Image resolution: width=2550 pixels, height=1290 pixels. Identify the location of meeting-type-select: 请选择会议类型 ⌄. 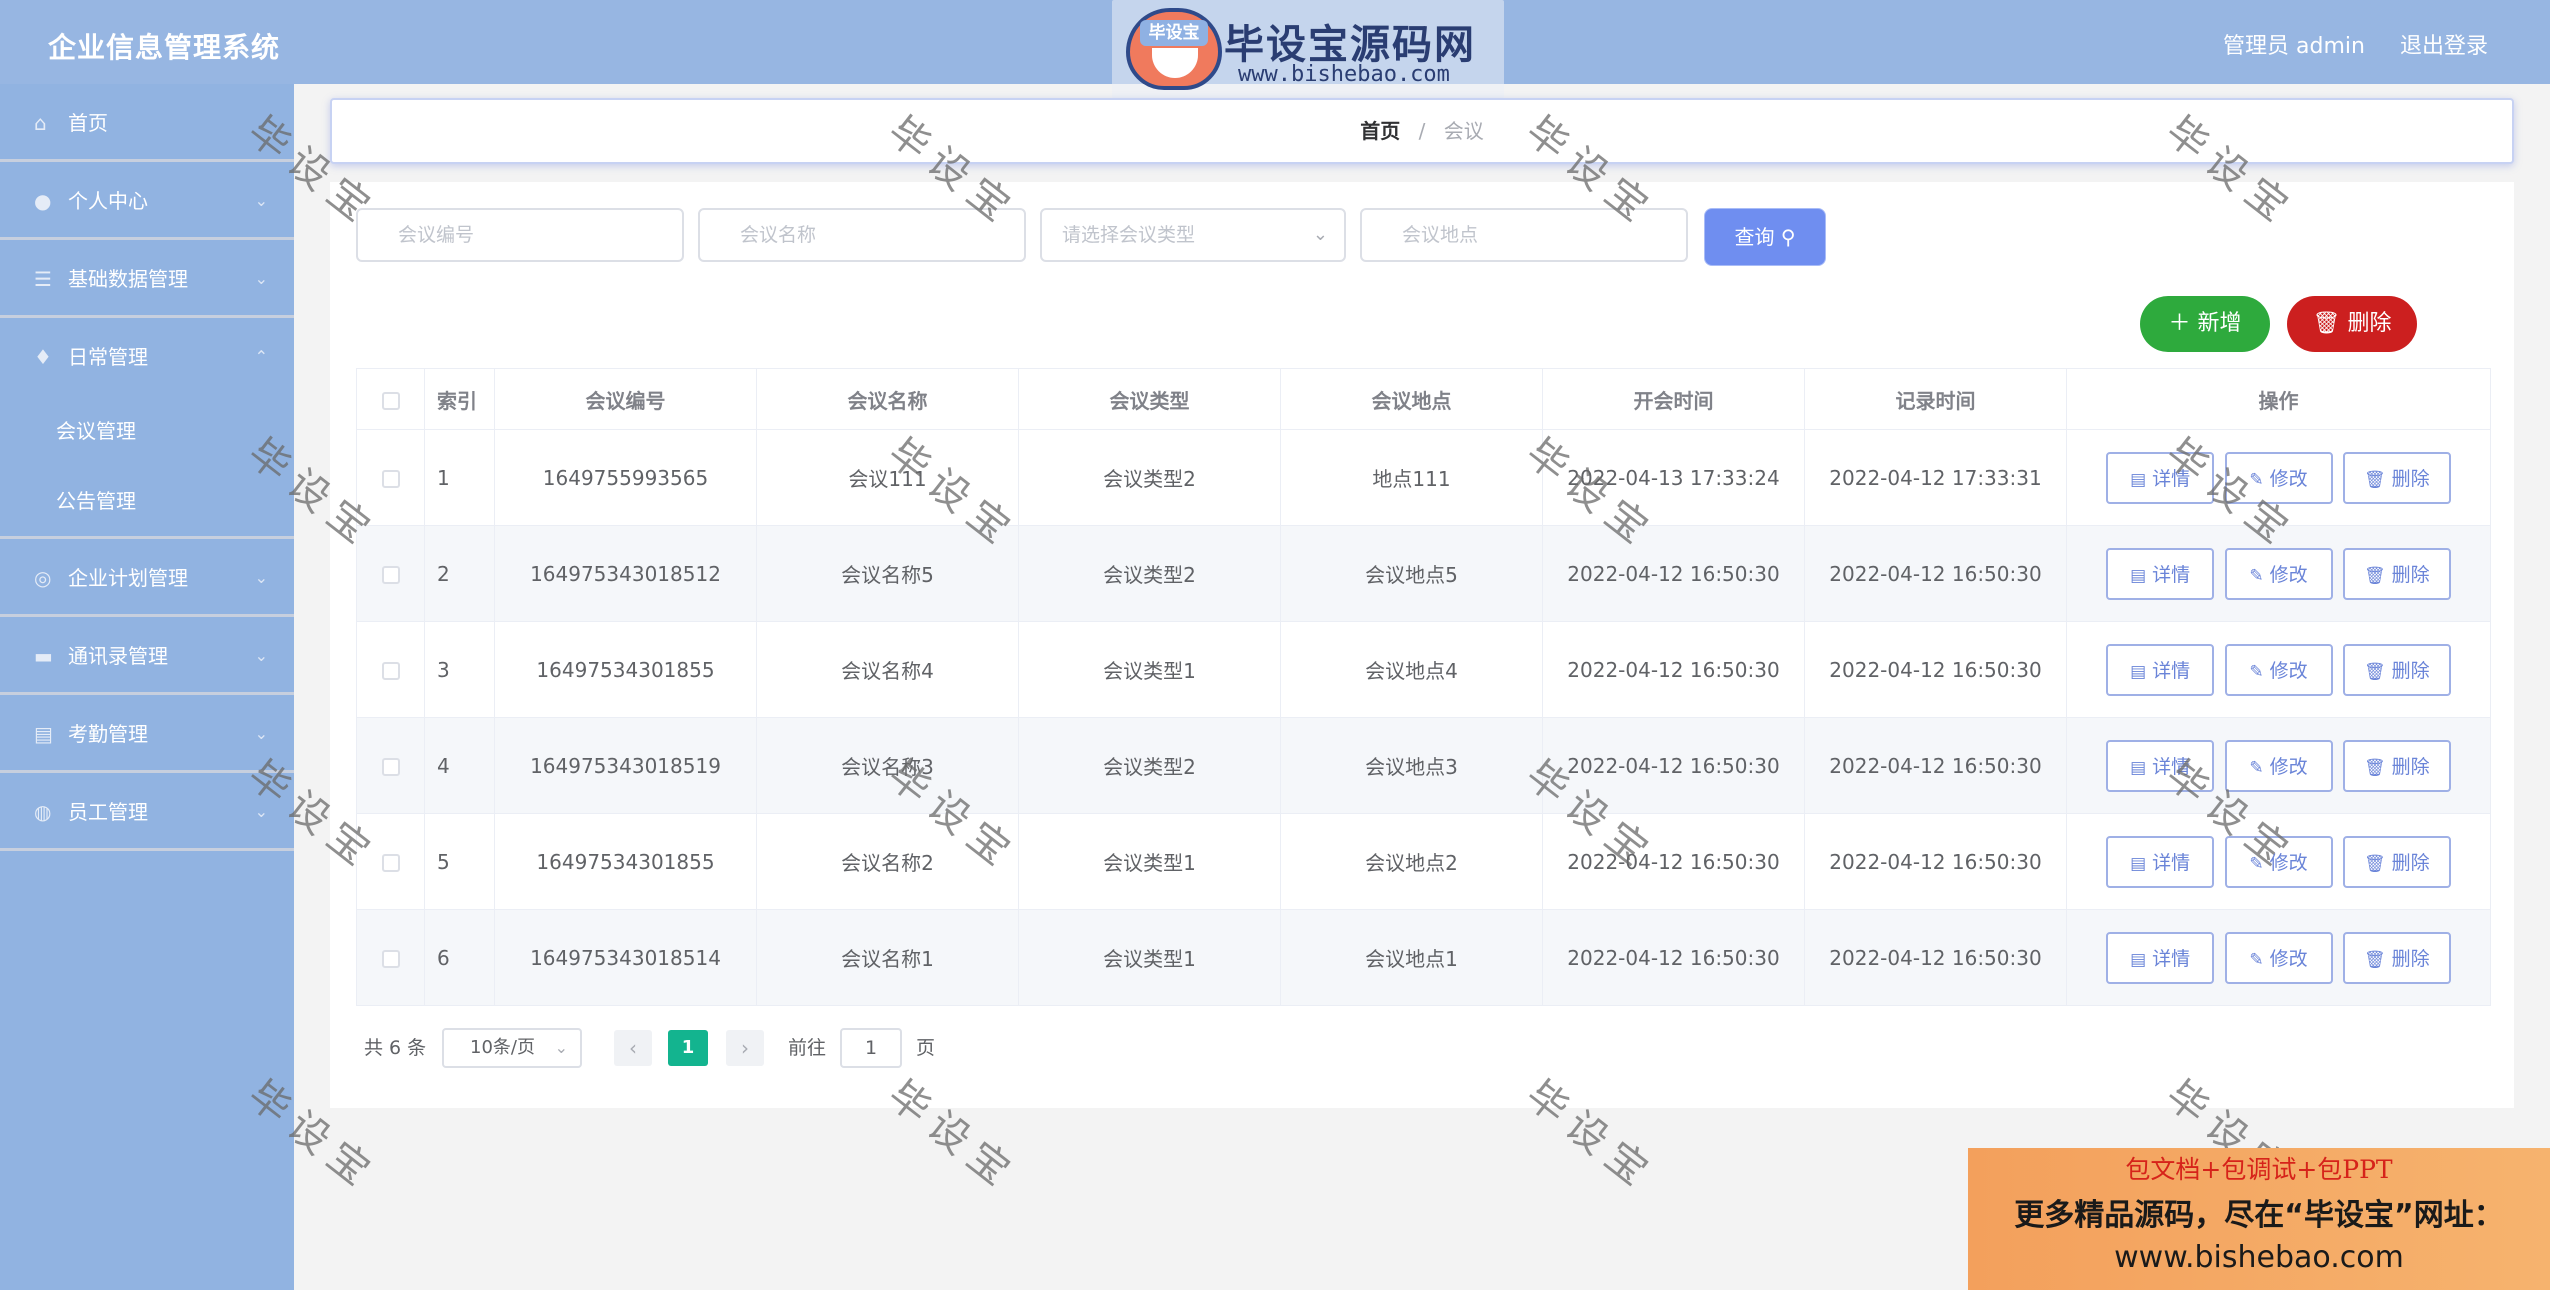
(1193, 235).